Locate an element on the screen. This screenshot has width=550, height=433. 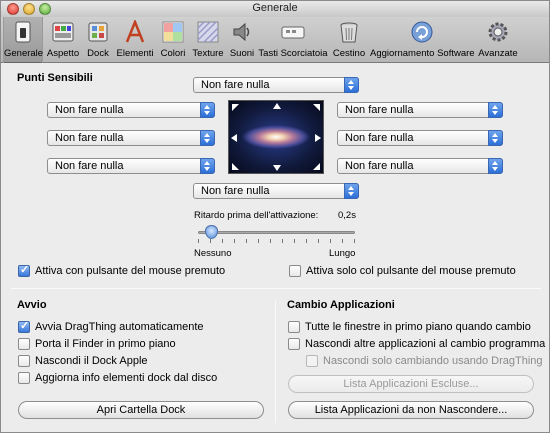
startup-option-finder-front: Porta il Finder in primo piano is located at coordinates (97, 344).